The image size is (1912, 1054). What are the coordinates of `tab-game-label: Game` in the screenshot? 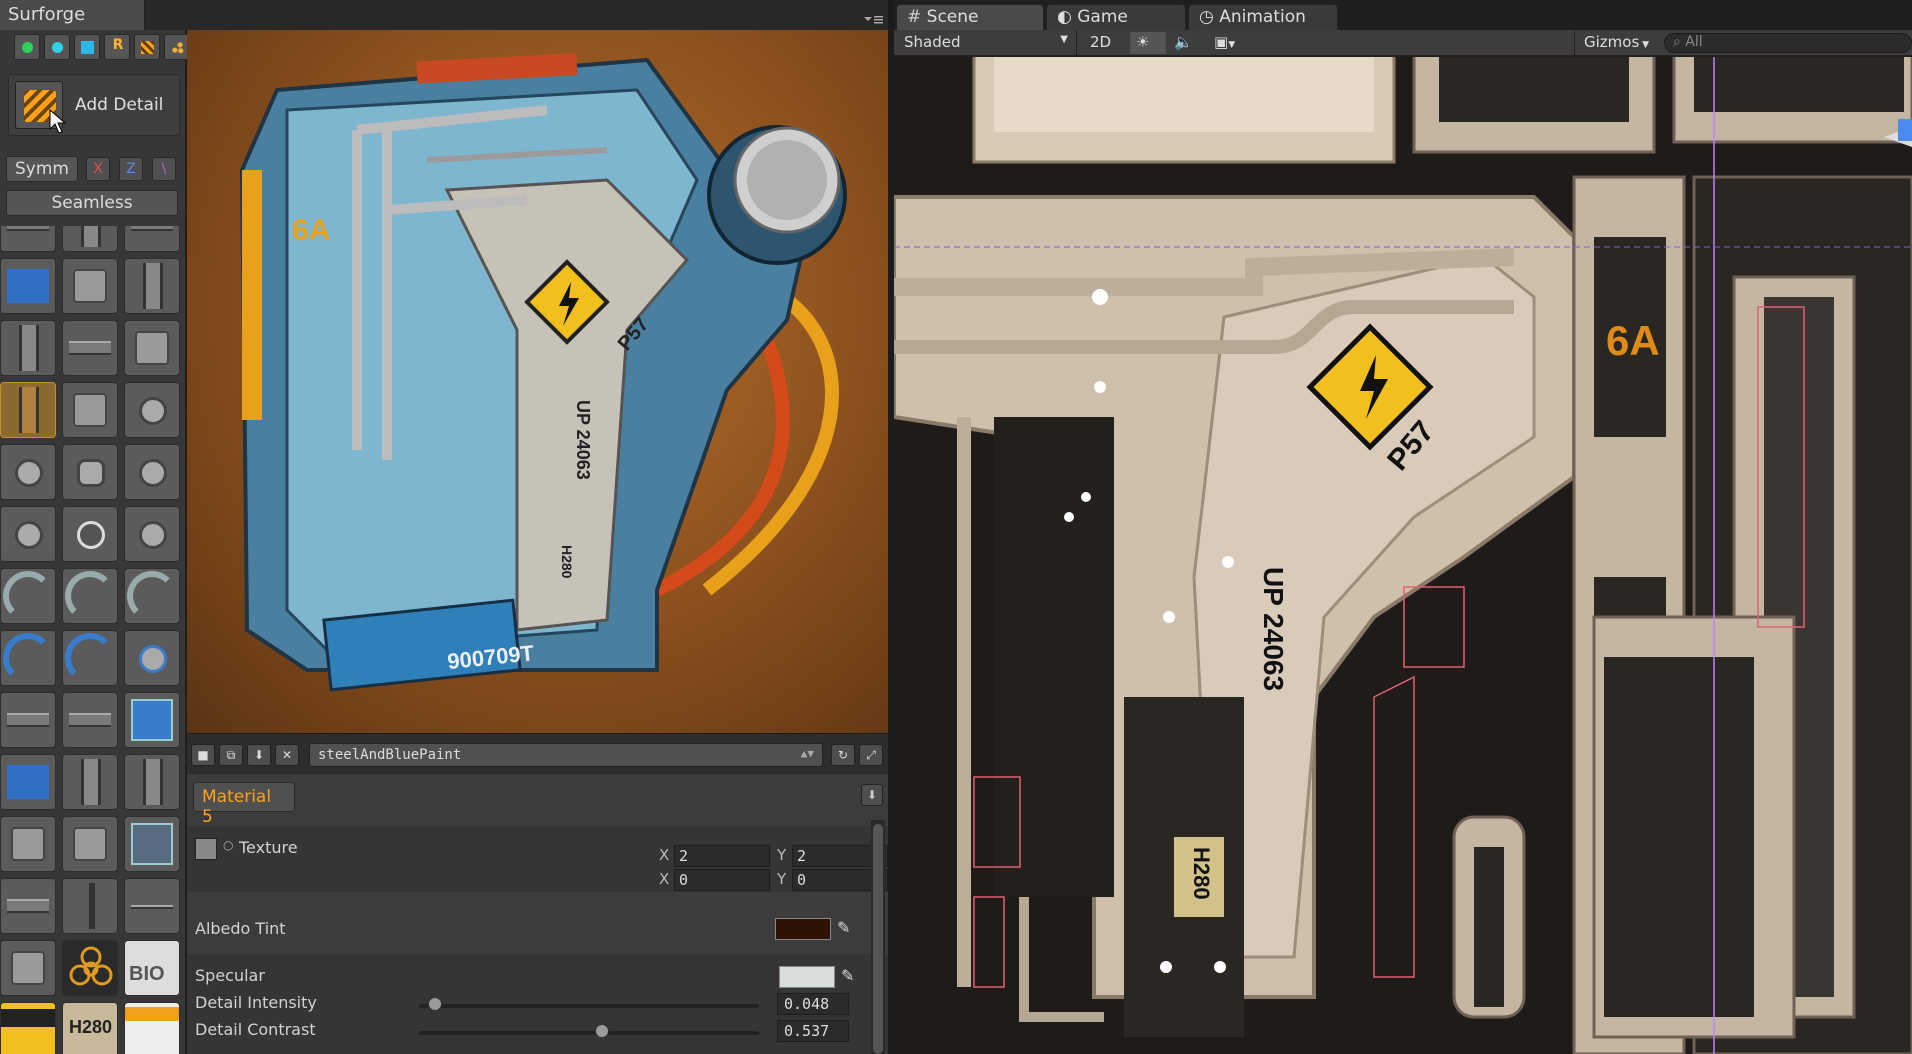 It's located at (1102, 17).